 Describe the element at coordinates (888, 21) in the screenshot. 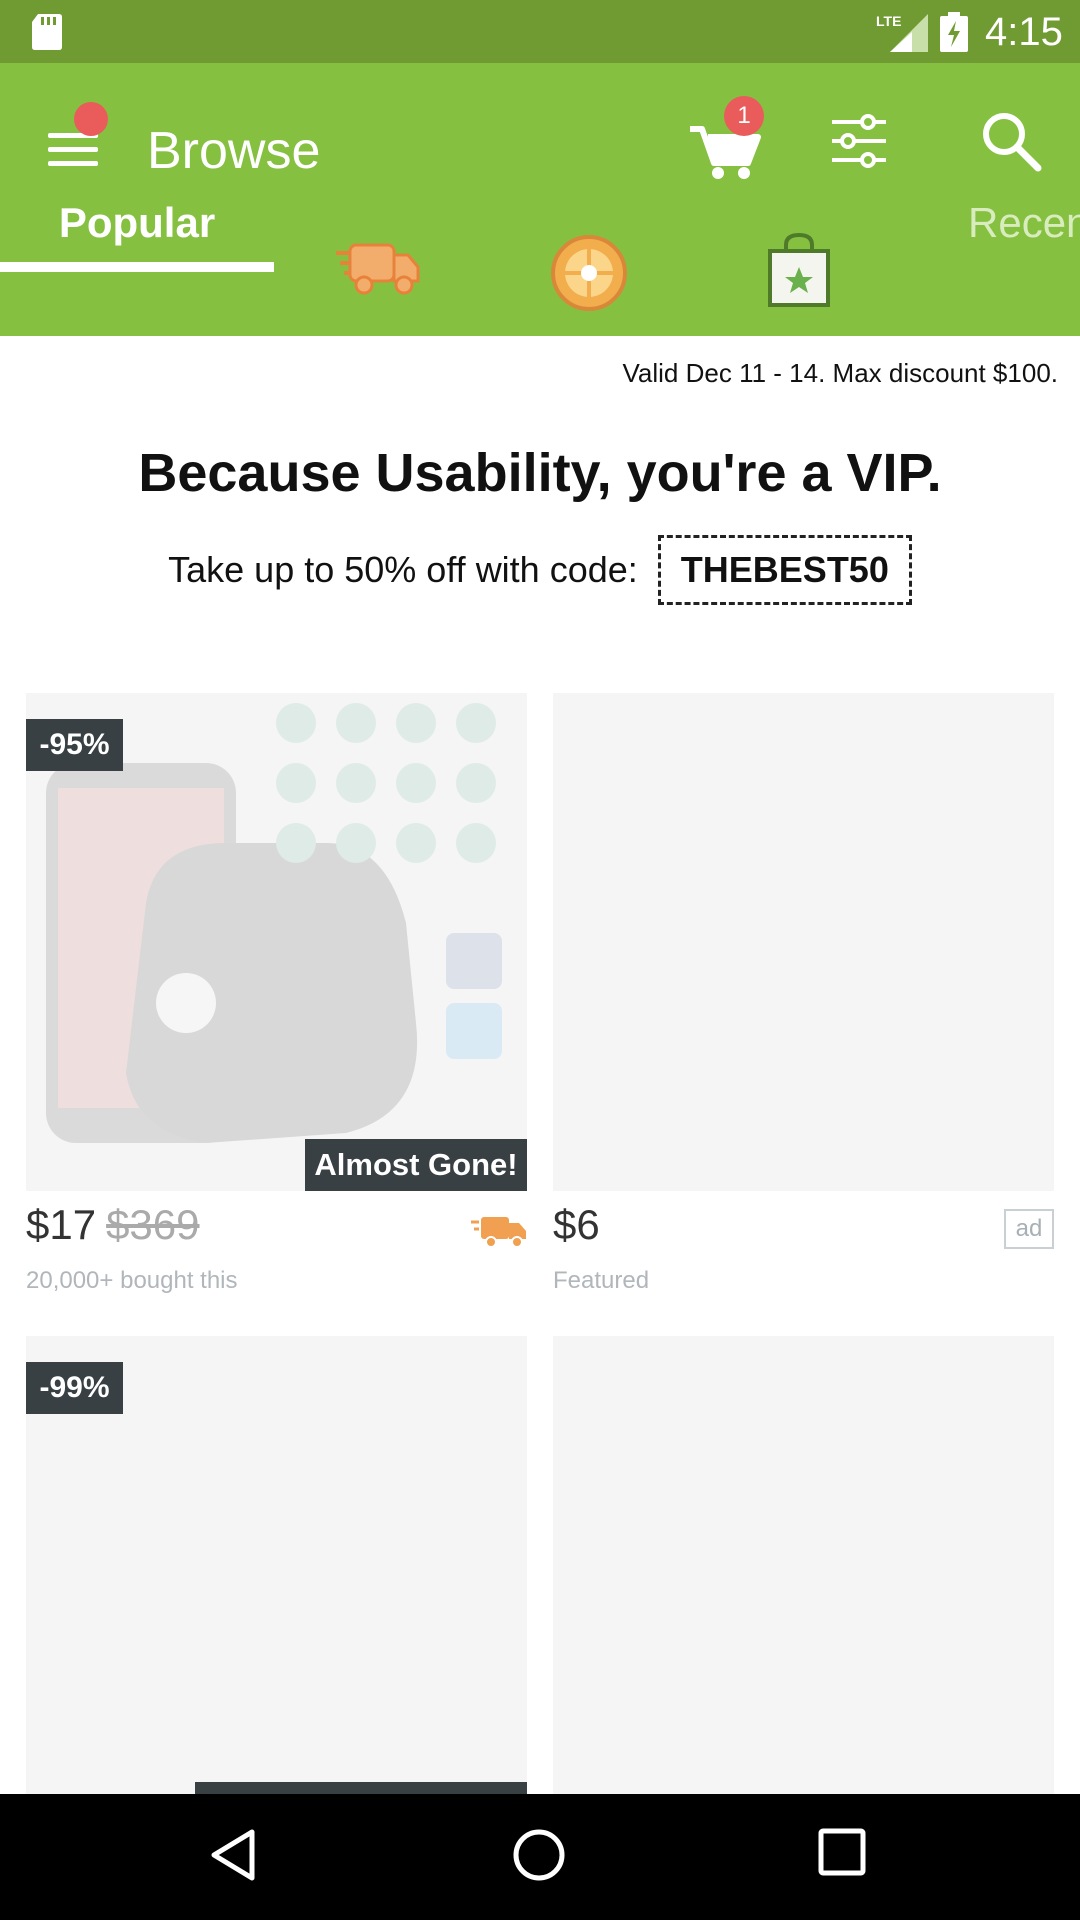

I see `svg-text: LTE` at that location.